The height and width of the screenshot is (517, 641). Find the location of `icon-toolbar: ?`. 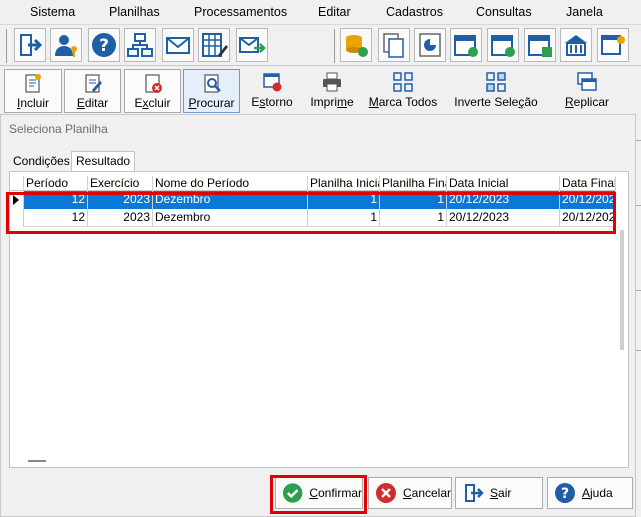

icon-toolbar: ? is located at coordinates (320, 45).